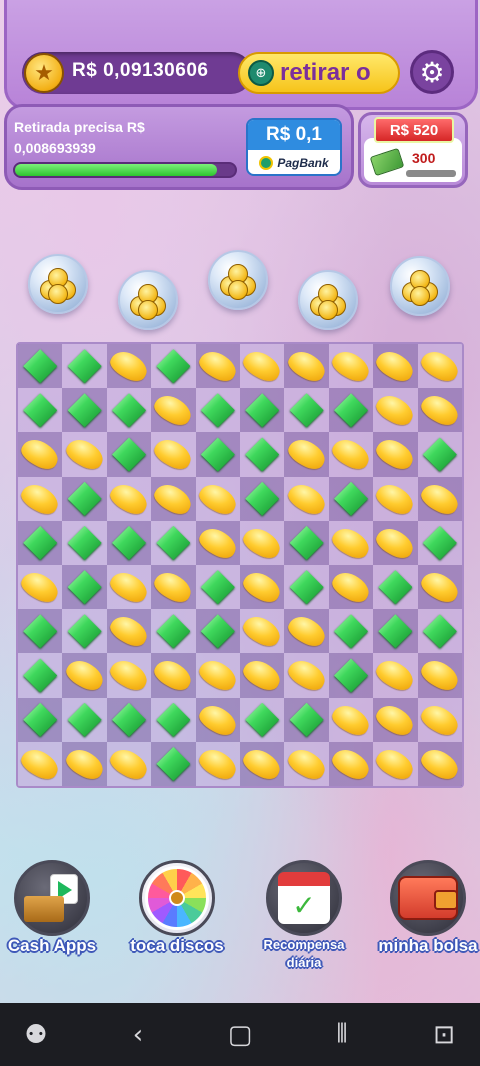  Describe the element at coordinates (444, 1035) in the screenshot. I see `accessibility-icon: ⊡` at that location.